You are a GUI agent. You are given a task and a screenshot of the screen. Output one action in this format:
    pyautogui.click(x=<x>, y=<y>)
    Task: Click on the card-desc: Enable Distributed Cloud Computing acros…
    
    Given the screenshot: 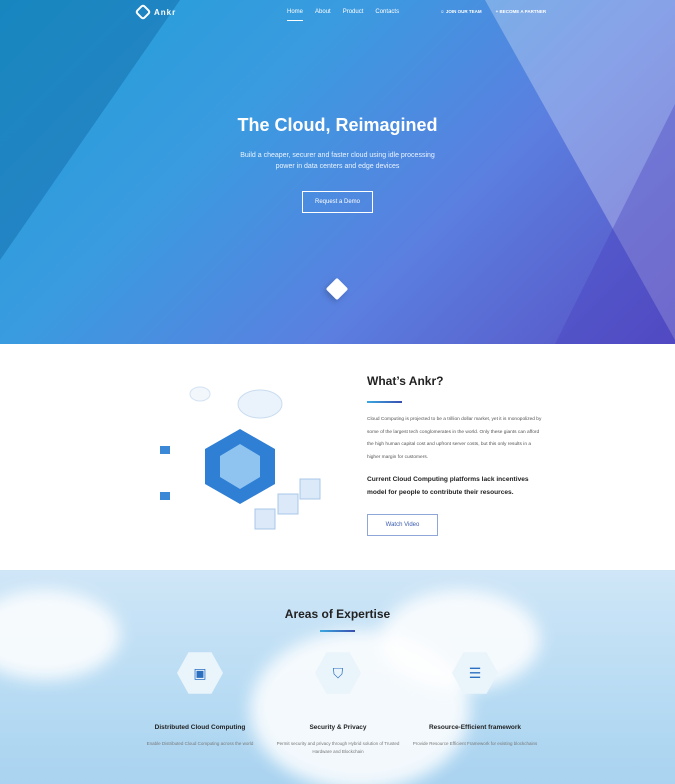 What is the action you would take?
    pyautogui.click(x=200, y=743)
    